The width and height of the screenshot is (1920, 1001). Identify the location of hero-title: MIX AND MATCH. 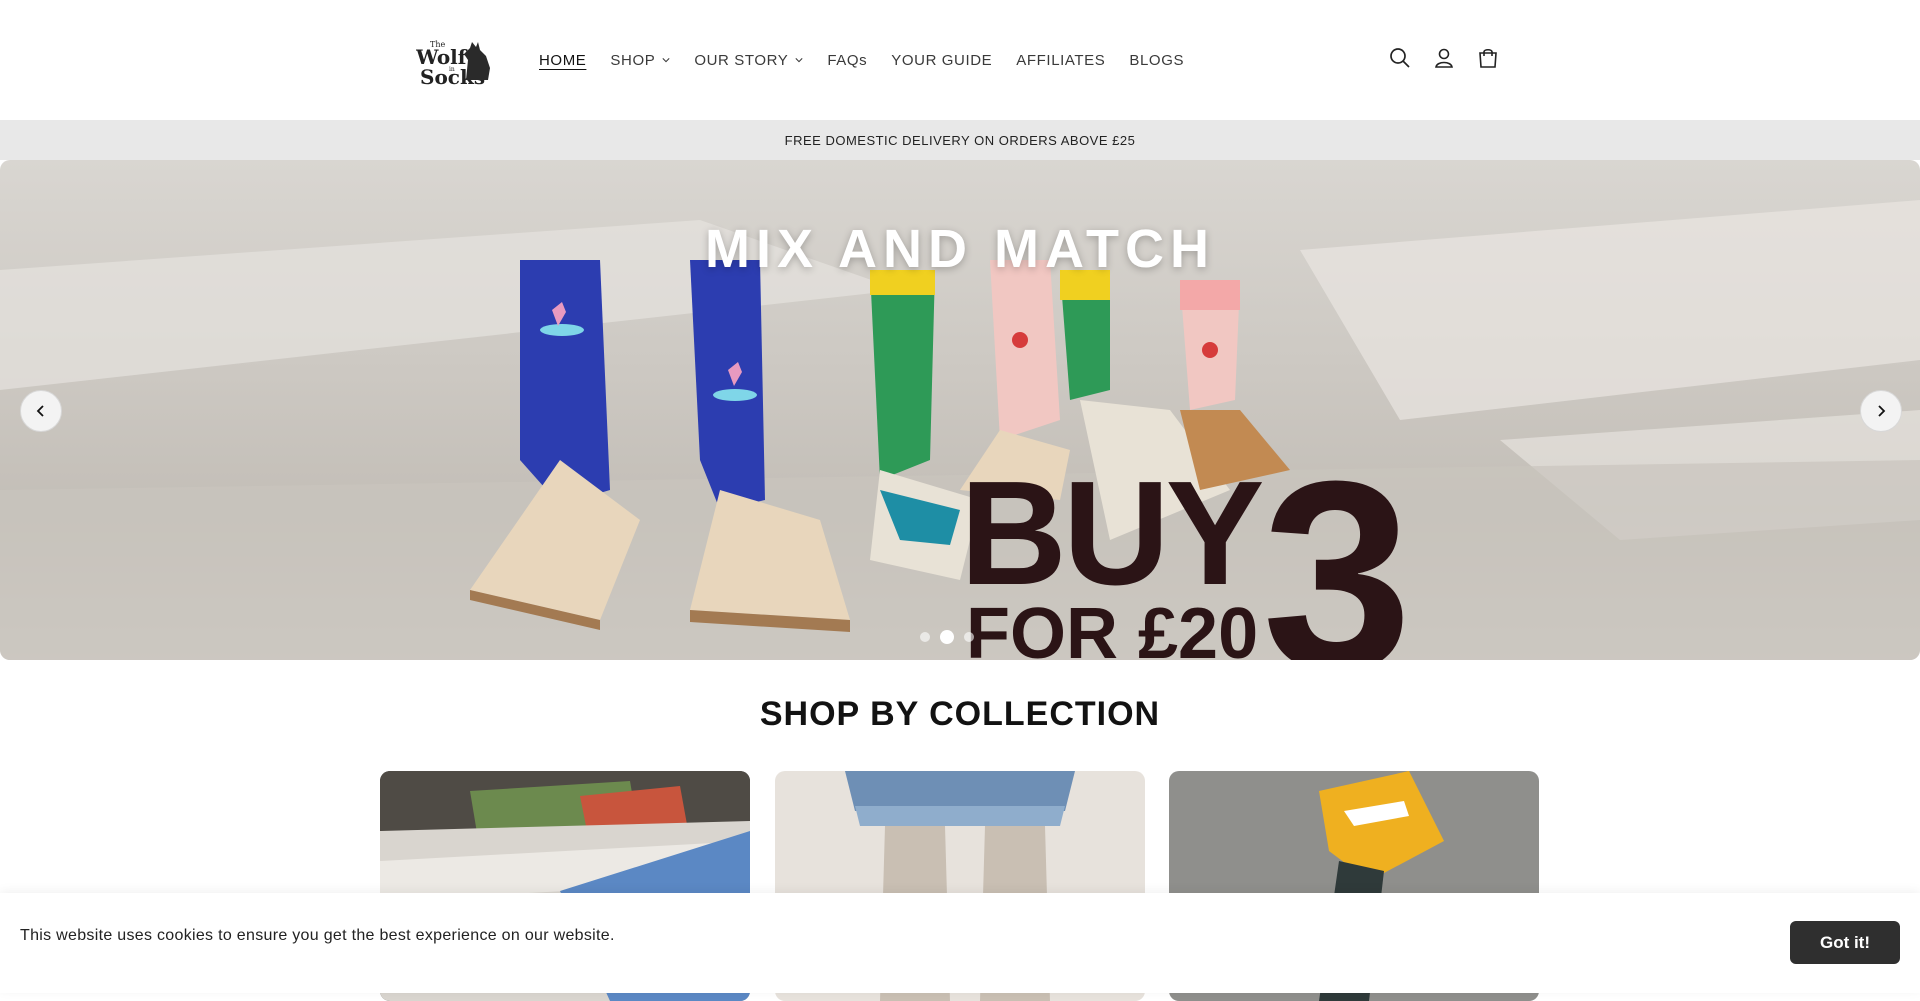
(960, 249).